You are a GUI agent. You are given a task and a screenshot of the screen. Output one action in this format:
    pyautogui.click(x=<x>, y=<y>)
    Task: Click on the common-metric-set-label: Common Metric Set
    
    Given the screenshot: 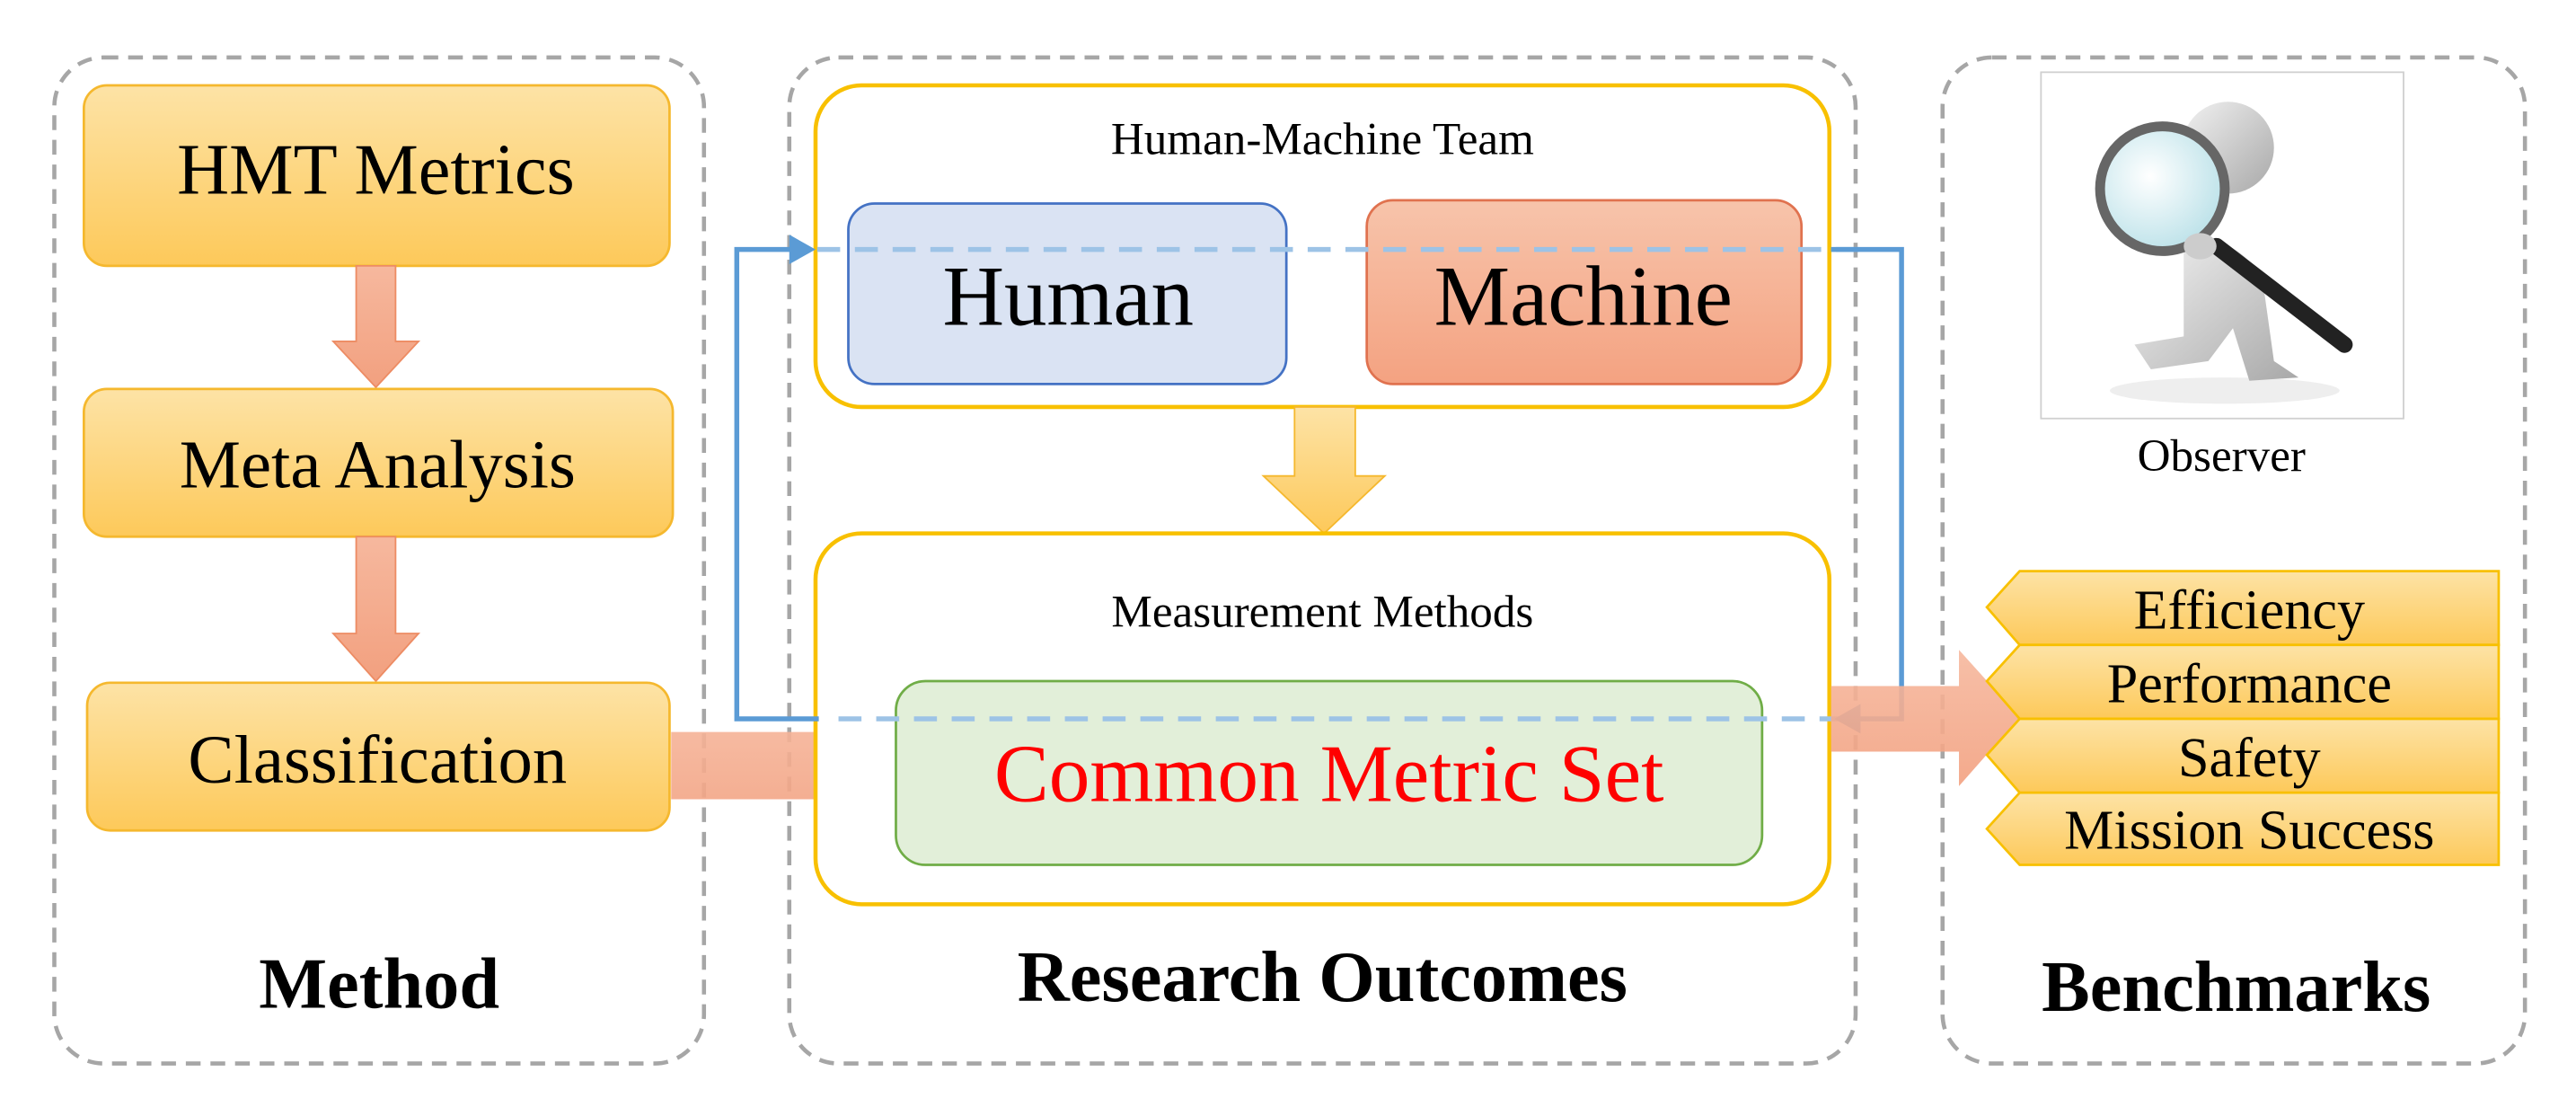 What is the action you would take?
    pyautogui.click(x=1329, y=773)
    